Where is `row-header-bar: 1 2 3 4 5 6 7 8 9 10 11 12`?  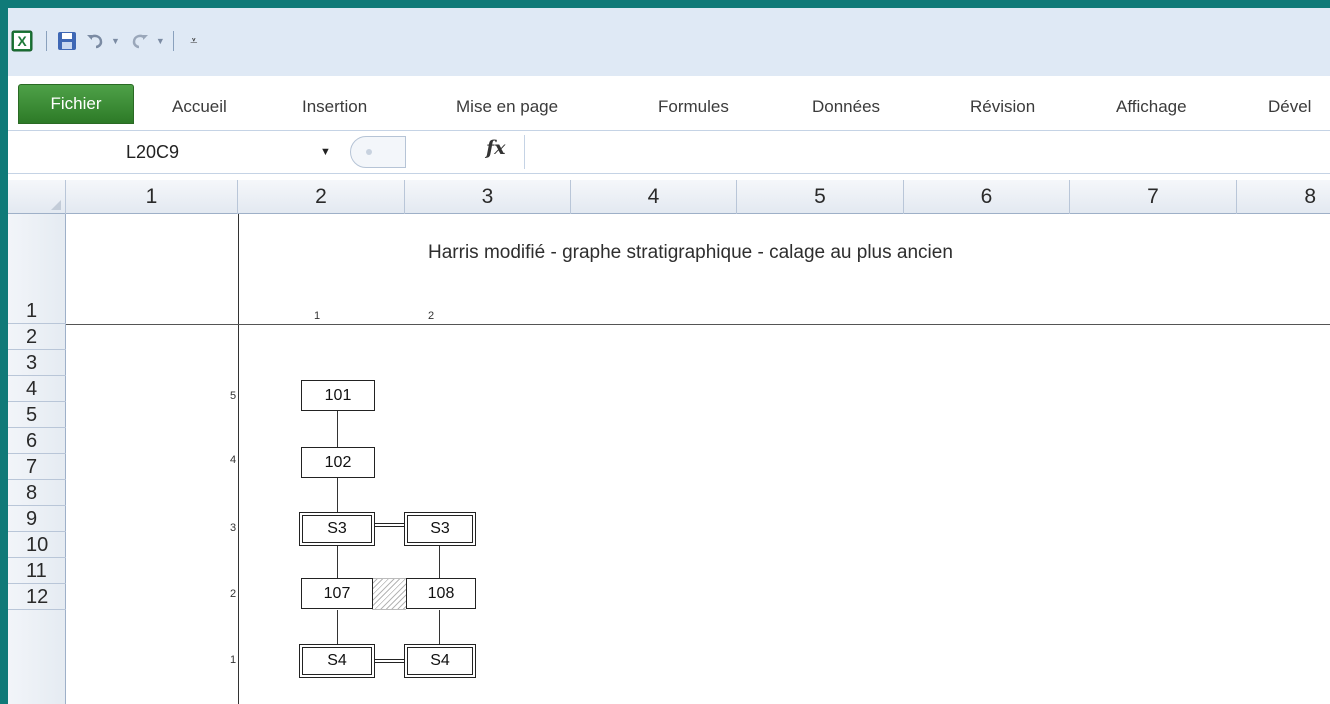 row-header-bar: 1 2 3 4 5 6 7 8 9 10 11 12 is located at coordinates (37, 459).